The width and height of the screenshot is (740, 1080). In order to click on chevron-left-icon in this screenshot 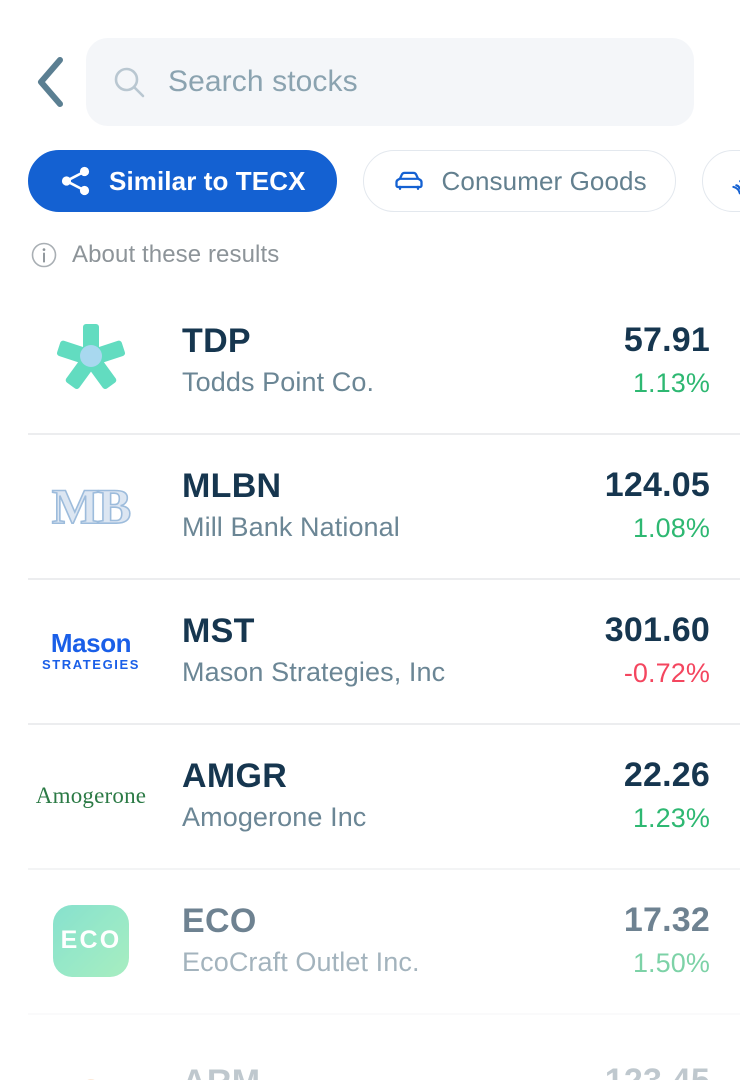, I will do `click(50, 82)`.